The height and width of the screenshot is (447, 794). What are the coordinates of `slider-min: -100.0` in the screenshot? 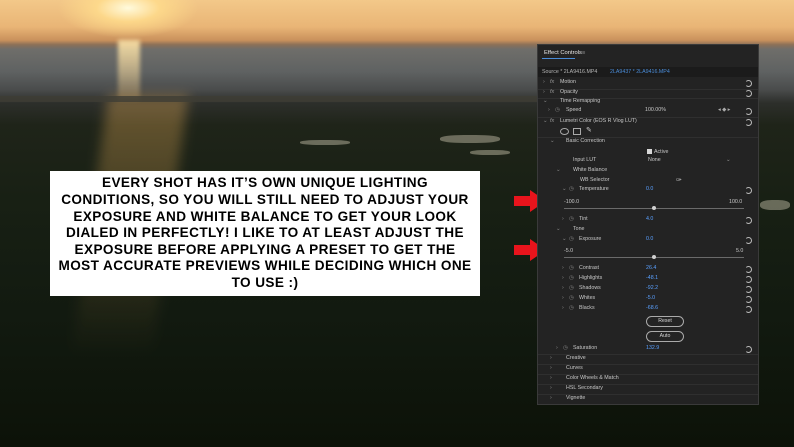 It's located at (572, 202).